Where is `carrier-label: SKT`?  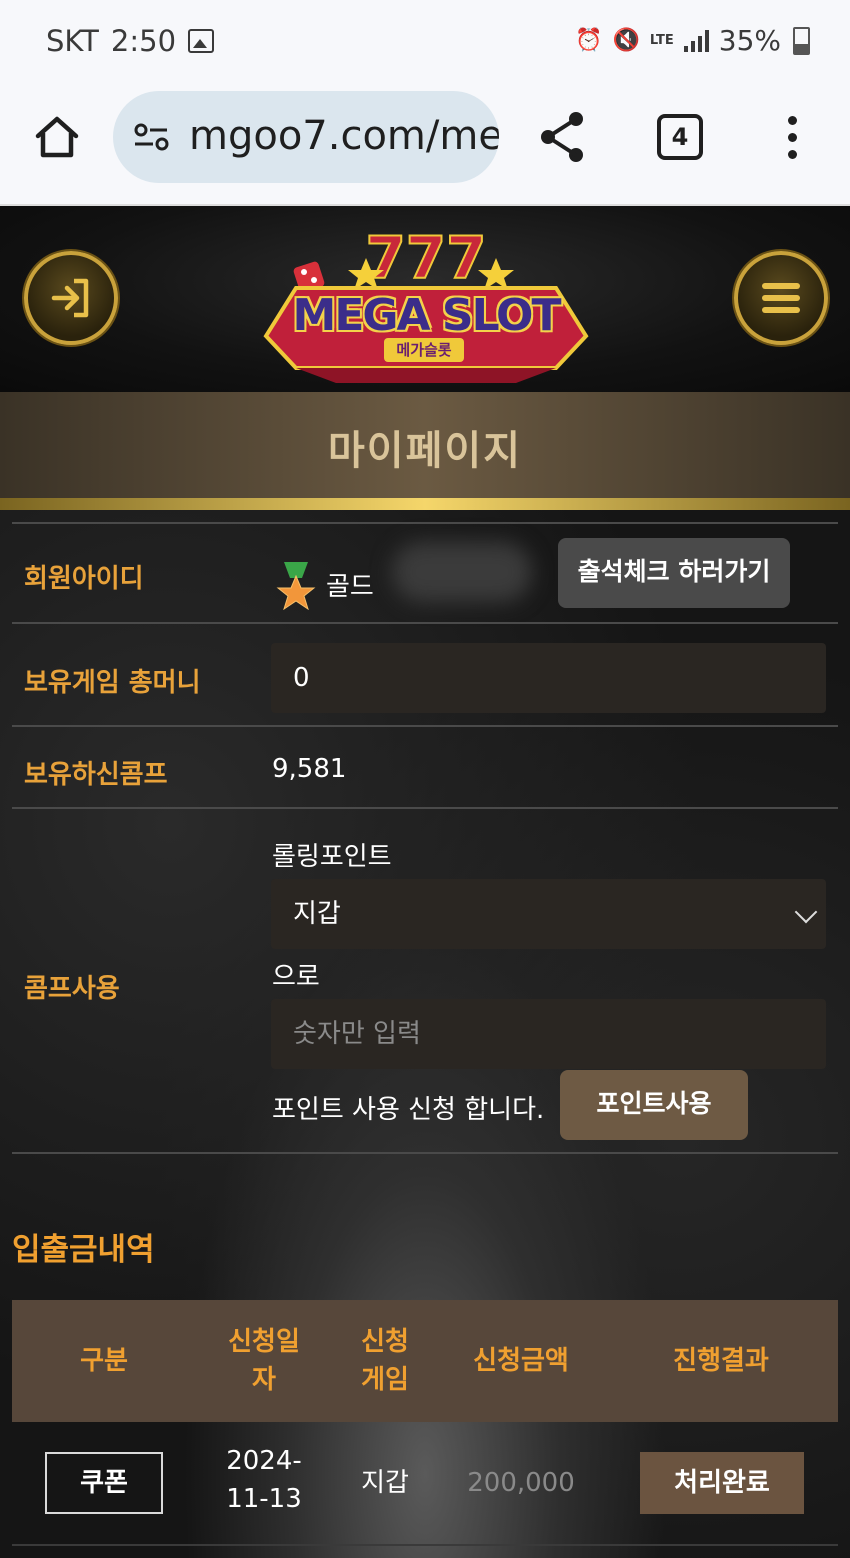
carrier-label: SKT is located at coordinates (72, 41).